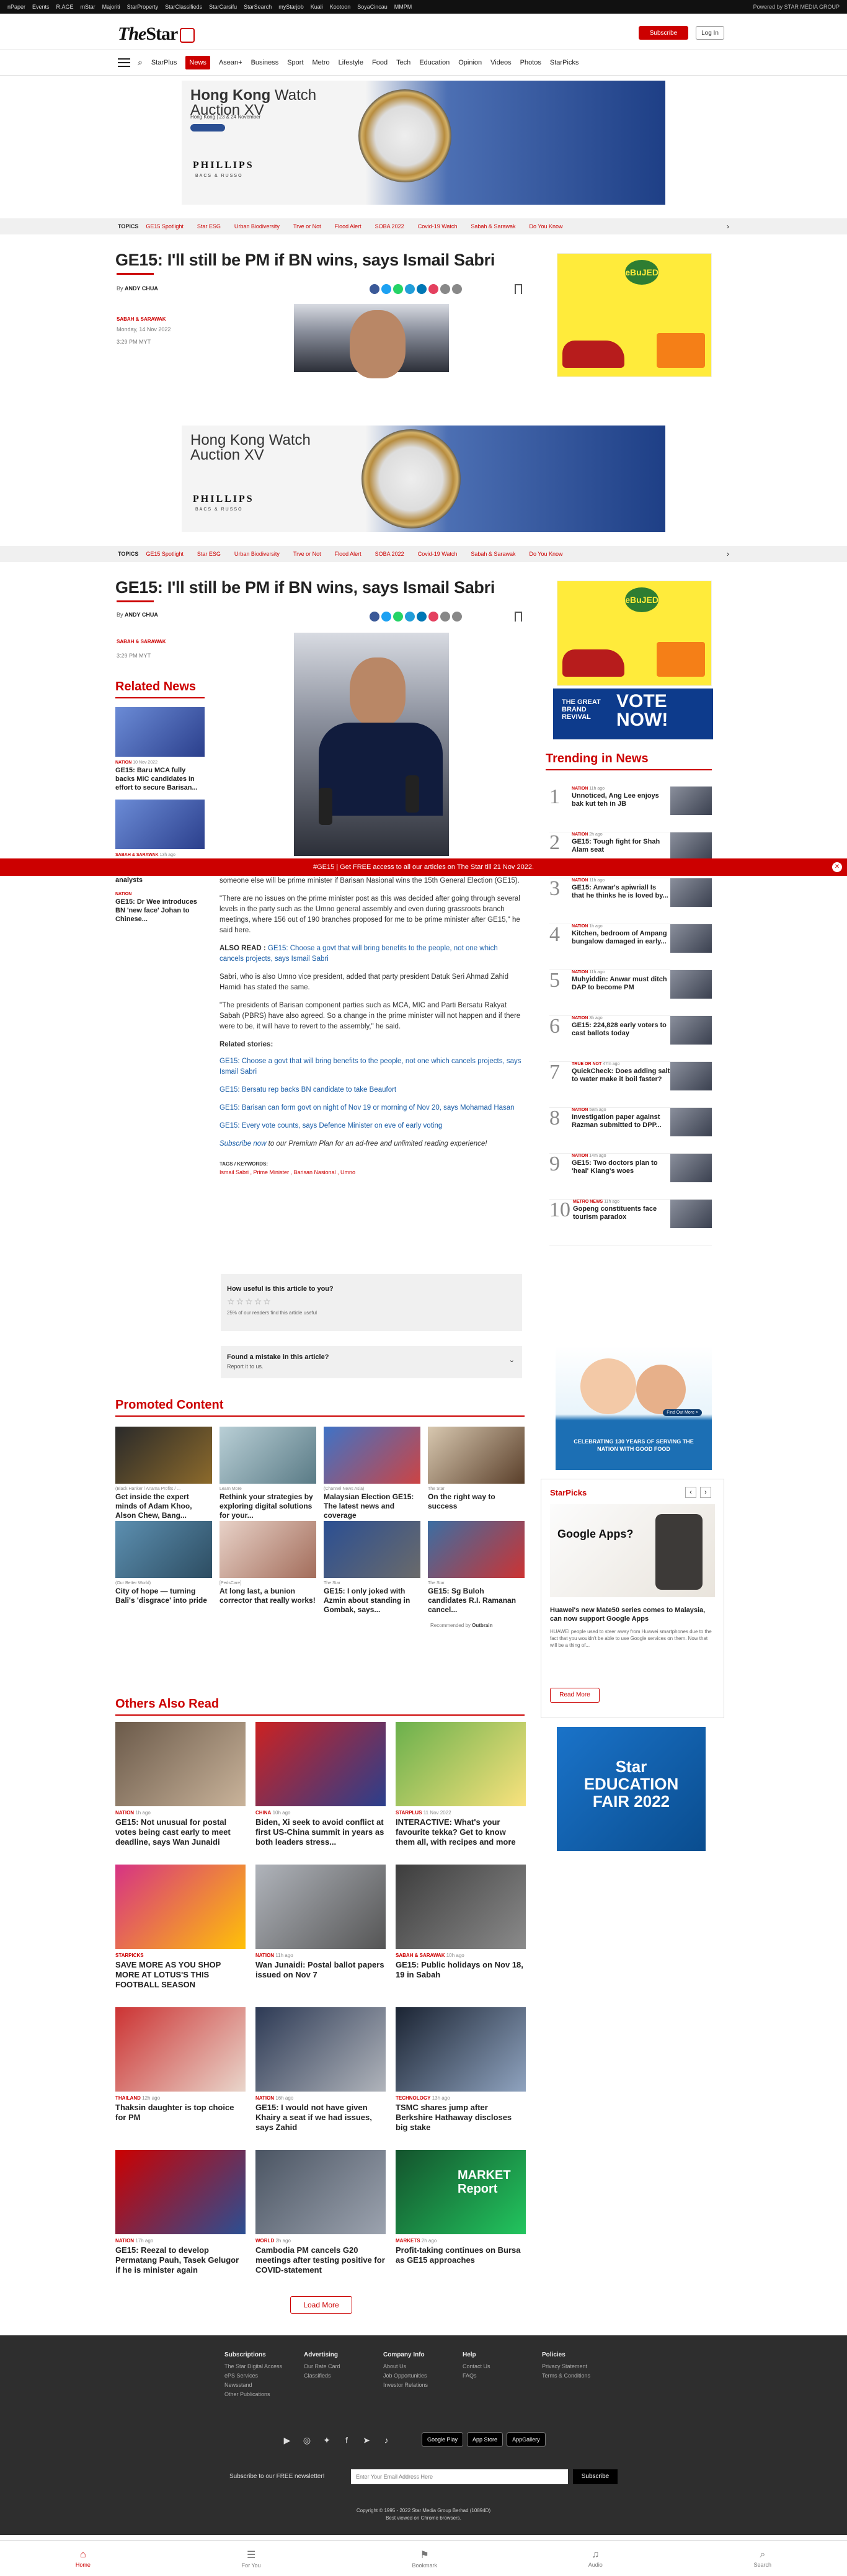 The height and width of the screenshot is (2576, 847). Describe the element at coordinates (476, 1501) in the screenshot. I see `promoted-headline: On the right way to success` at that location.